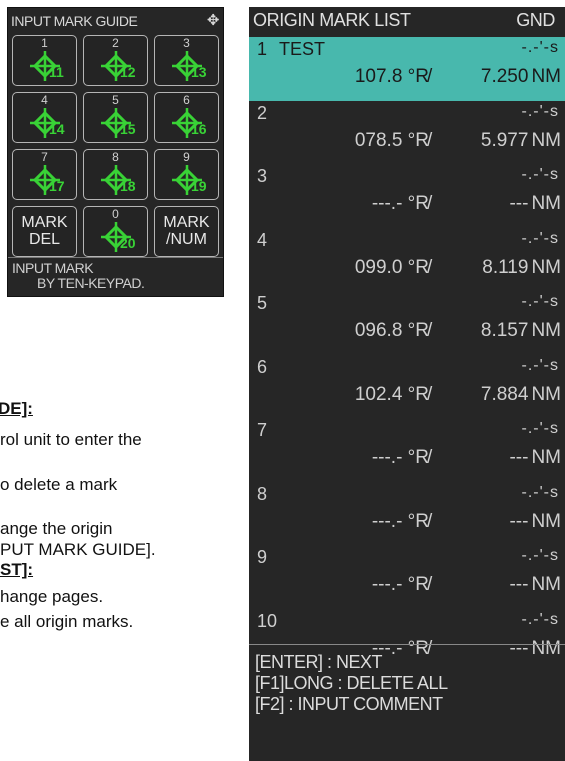  Describe the element at coordinates (128, 186) in the screenshot. I see `mark-number: 18` at that location.